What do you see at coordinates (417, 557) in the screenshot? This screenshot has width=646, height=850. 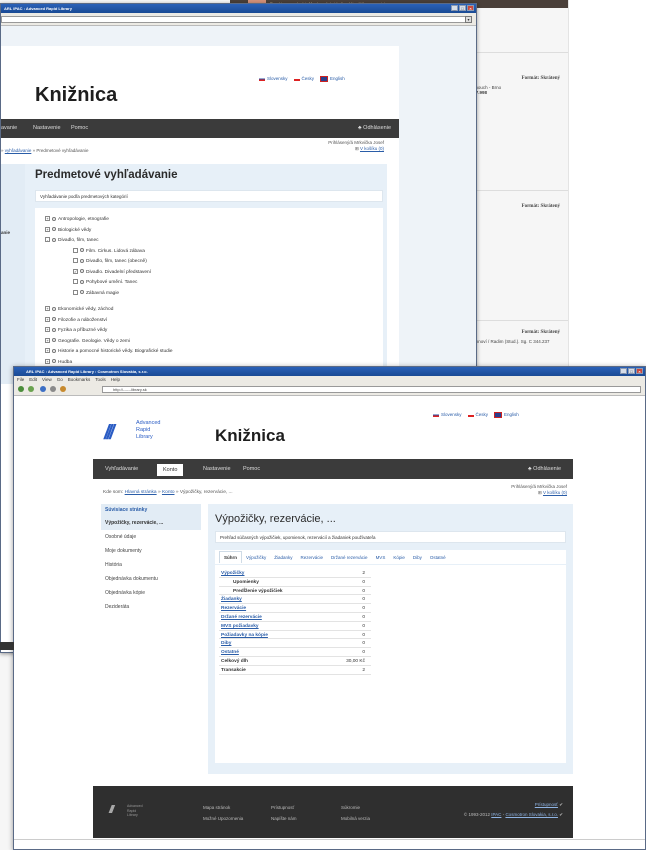 I see `tab-7: Diby` at bounding box center [417, 557].